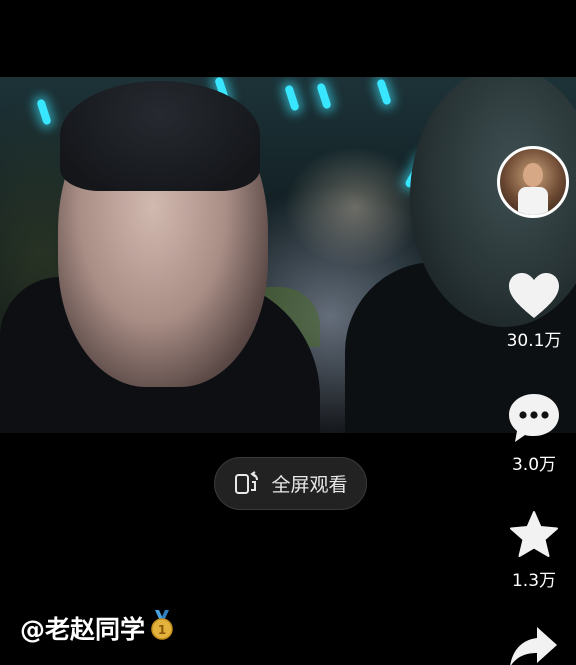  What do you see at coordinates (534, 581) in the screenshot?
I see `favorite-count: 1.3万` at bounding box center [534, 581].